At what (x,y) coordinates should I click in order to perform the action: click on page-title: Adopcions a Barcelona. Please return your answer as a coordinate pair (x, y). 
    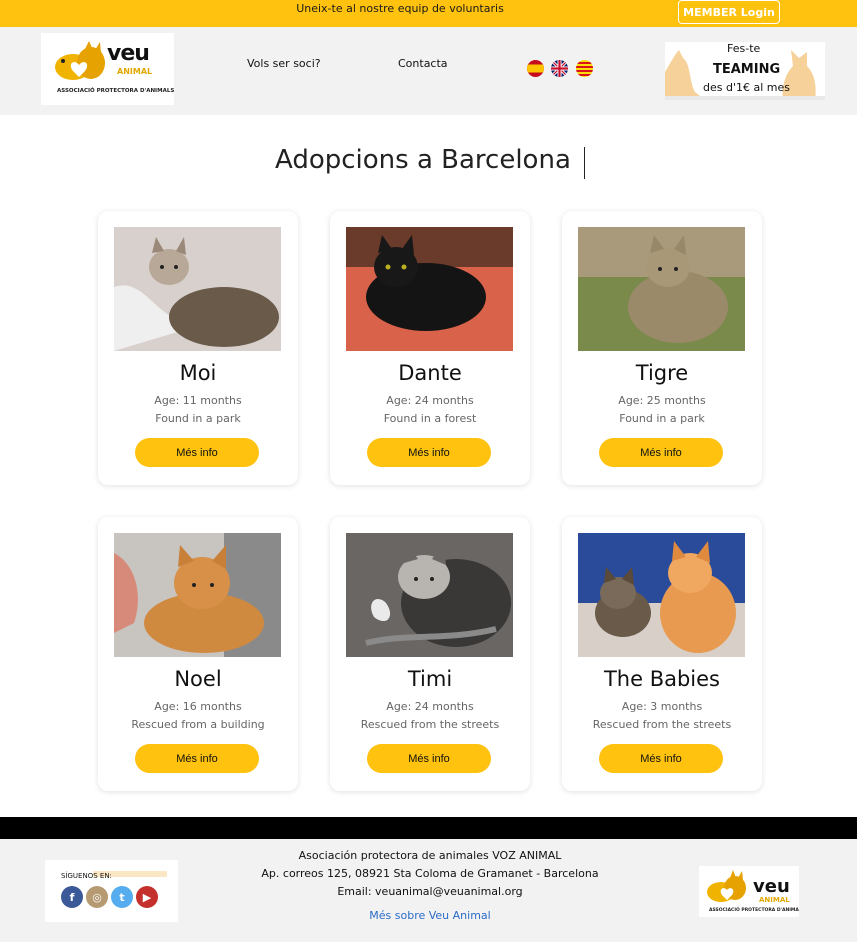
    Looking at the image, I should click on (423, 160).